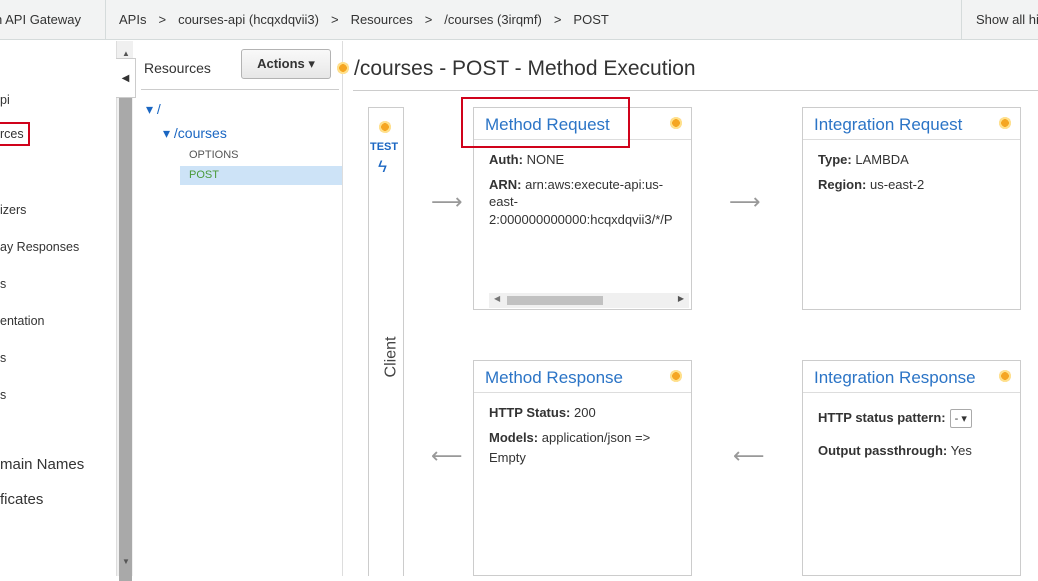  What do you see at coordinates (126, 561) in the screenshot?
I see `scroll-down-icon: ▼` at bounding box center [126, 561].